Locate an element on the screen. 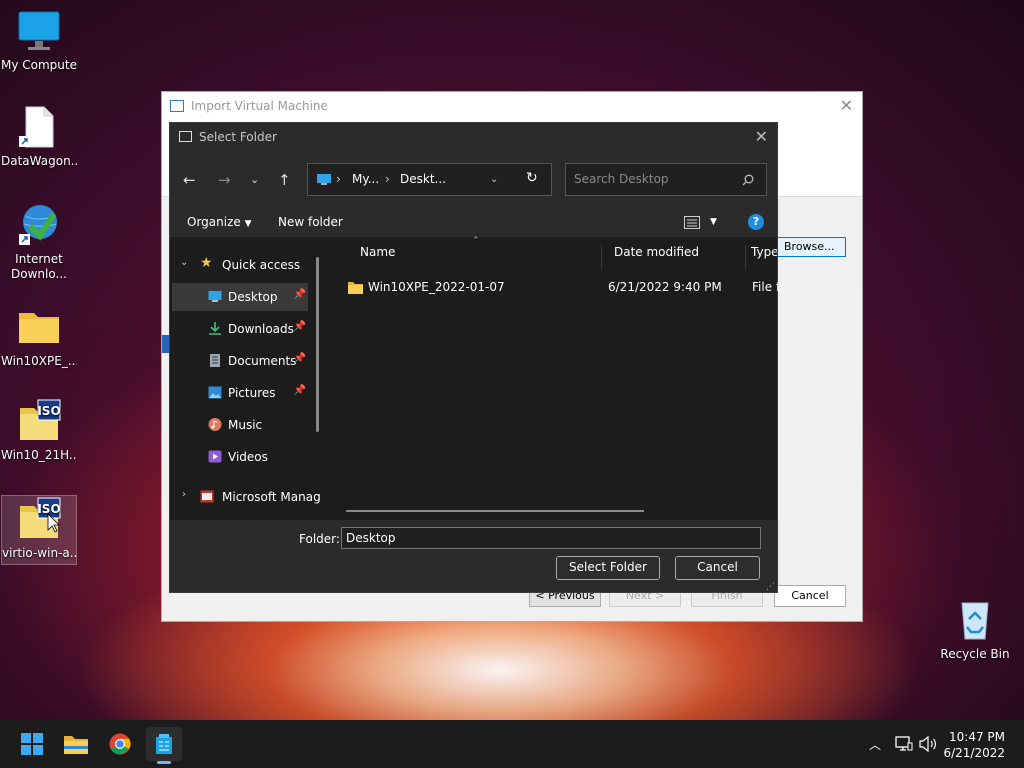 This screenshot has width=1024, height=768. nav-item-label: Downloads is located at coordinates (261, 329).